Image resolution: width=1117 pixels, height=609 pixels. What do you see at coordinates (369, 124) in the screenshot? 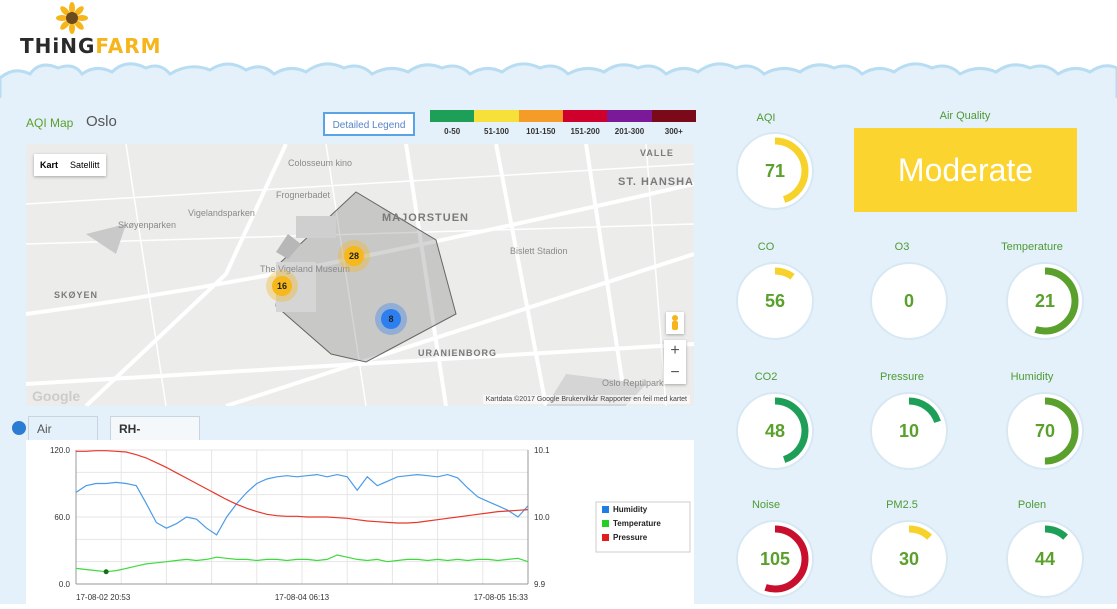
I see `detailed-legend-button: Detailed Legend` at bounding box center [369, 124].